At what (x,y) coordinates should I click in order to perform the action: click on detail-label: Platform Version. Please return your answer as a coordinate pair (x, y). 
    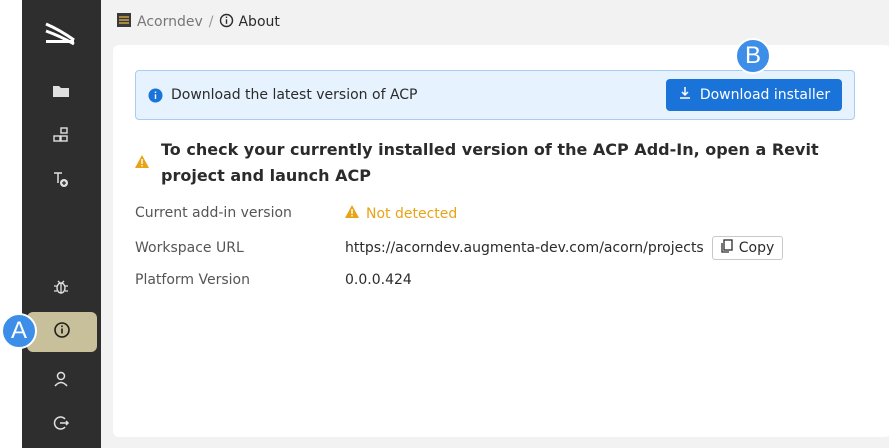
    Looking at the image, I should click on (192, 280).